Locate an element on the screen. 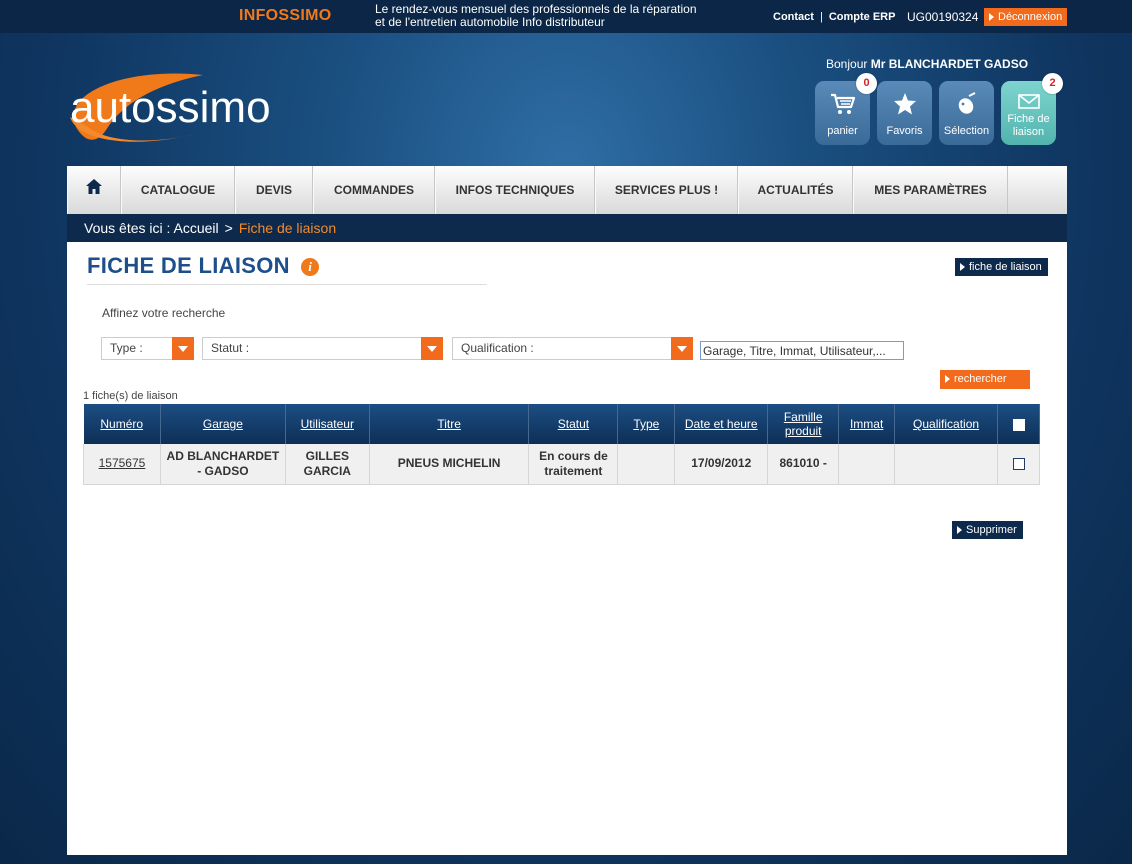 This screenshot has height=864, width=1132. selection-button: Sélection is located at coordinates (966, 113).